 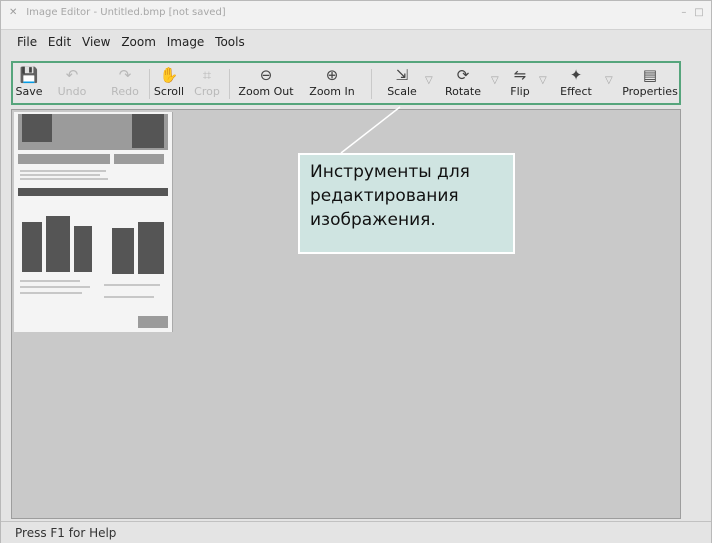 What do you see at coordinates (370, 130) in the screenshot?
I see `callout-pointer` at bounding box center [370, 130].